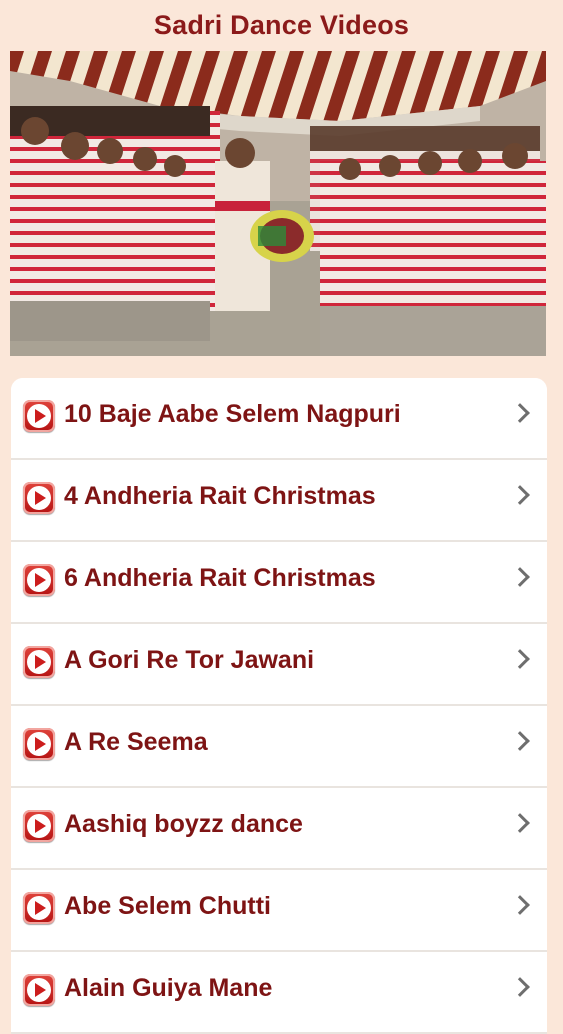 The width and height of the screenshot is (563, 1034). What do you see at coordinates (220, 496) in the screenshot?
I see `video-title: 4 Andheria Rait Christmas` at bounding box center [220, 496].